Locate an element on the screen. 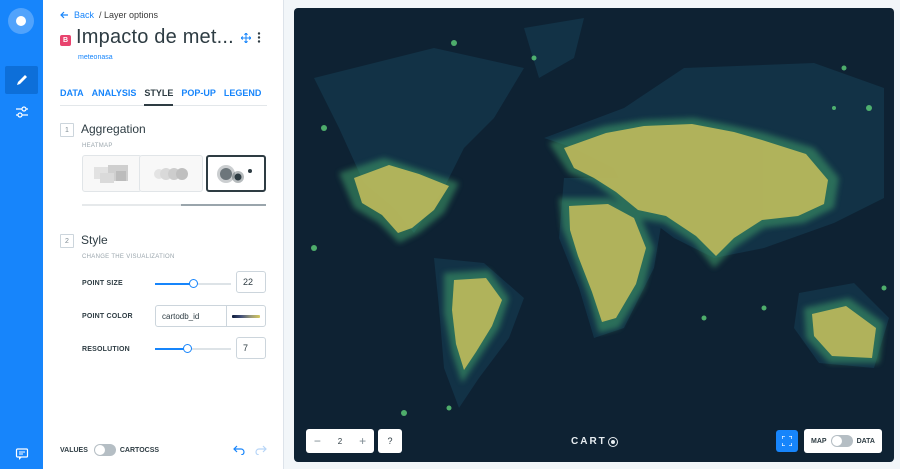  edit-pencil-icon is located at coordinates (21, 80).